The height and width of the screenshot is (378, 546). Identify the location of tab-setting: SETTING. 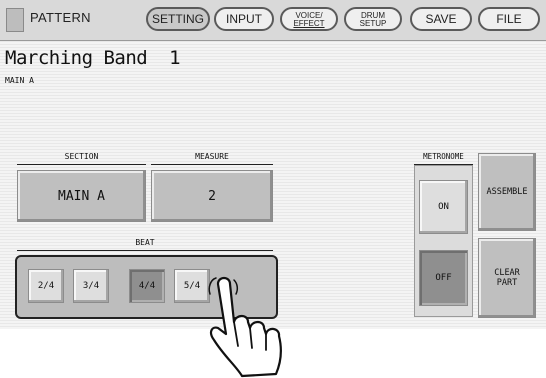
(178, 19).